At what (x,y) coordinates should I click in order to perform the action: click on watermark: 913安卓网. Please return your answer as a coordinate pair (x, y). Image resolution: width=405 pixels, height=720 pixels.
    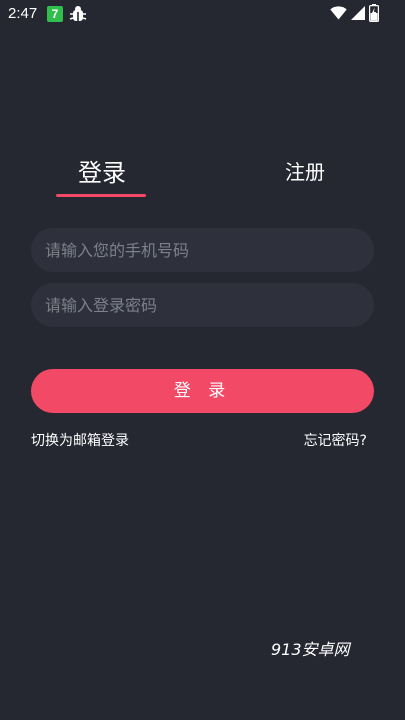
    Looking at the image, I should click on (310, 649).